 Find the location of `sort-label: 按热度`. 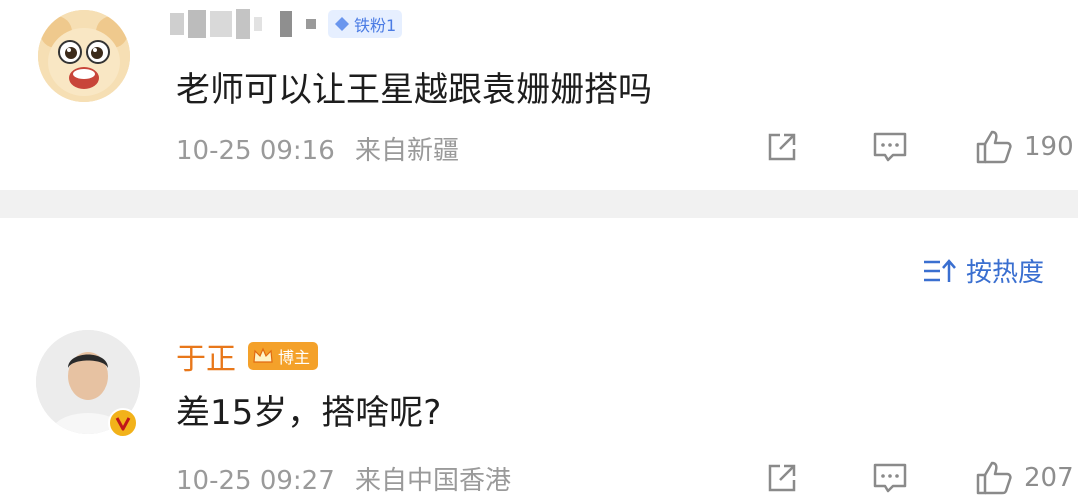

sort-label: 按热度 is located at coordinates (1004, 273).